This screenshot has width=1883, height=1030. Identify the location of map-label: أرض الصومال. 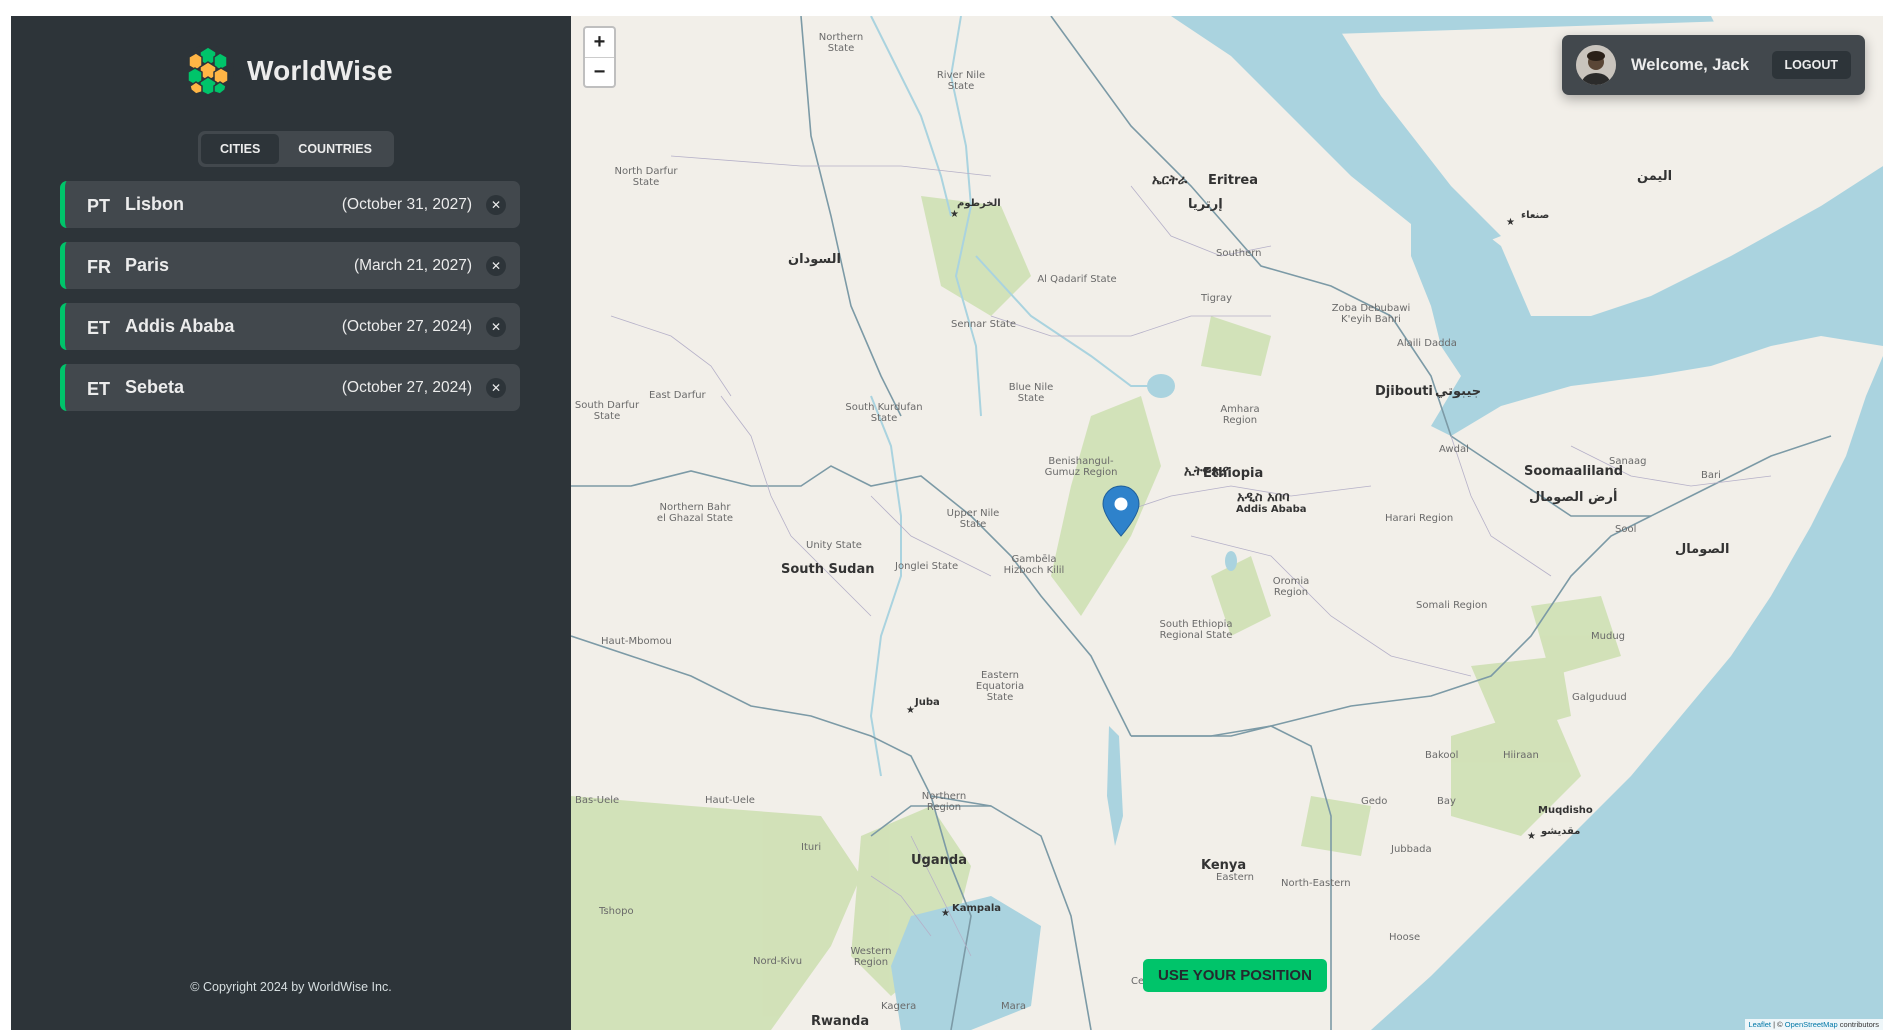
(1573, 497).